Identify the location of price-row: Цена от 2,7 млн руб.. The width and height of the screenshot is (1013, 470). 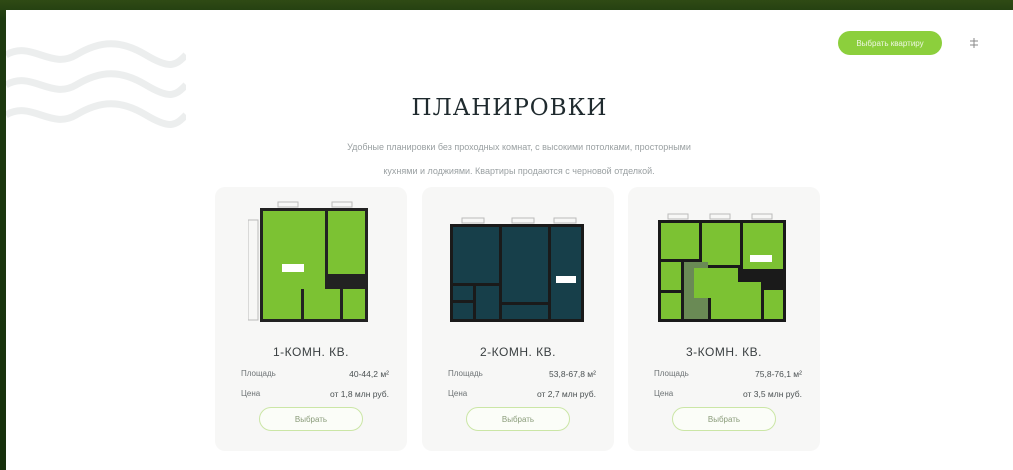
(522, 394).